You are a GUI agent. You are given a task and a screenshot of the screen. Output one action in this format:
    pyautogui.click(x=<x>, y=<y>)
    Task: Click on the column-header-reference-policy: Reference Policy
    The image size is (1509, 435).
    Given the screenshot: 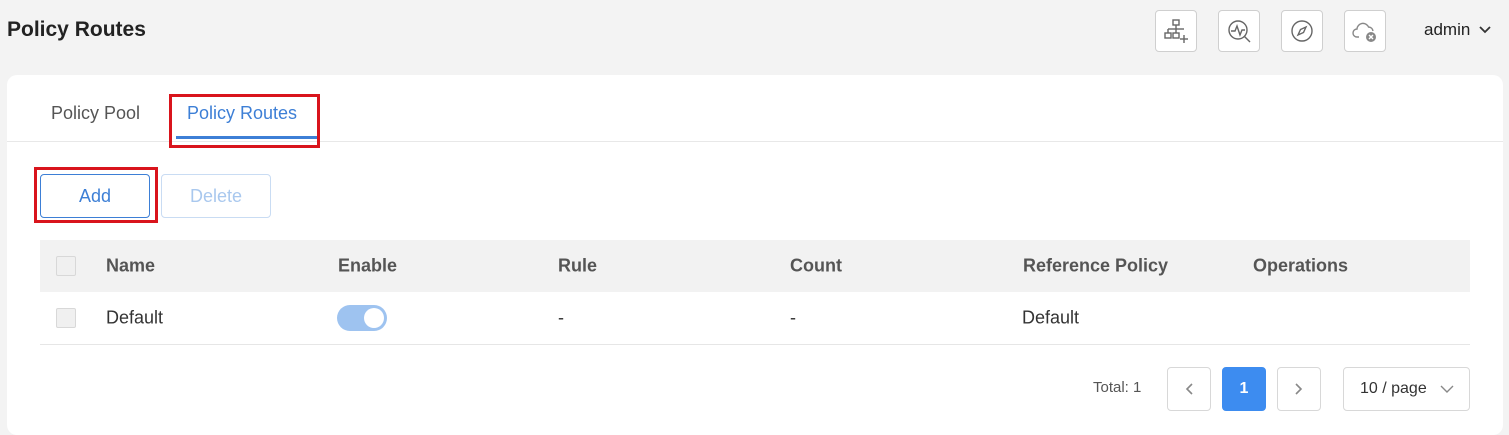 What is the action you would take?
    pyautogui.click(x=1096, y=265)
    